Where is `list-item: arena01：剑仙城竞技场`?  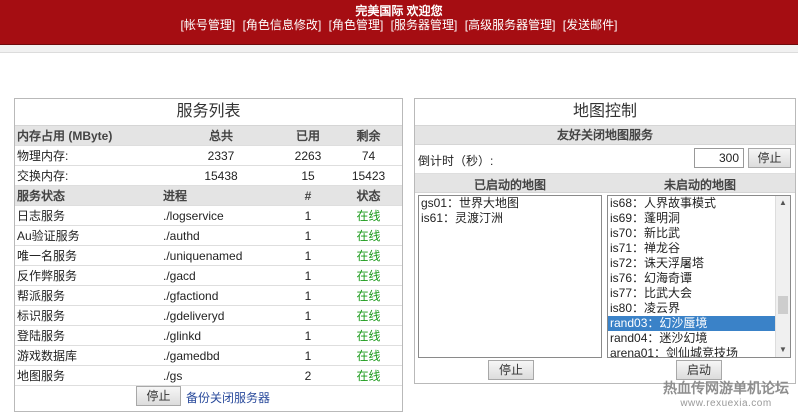 list-item: arena01：剑仙城竞技场 is located at coordinates (699, 351).